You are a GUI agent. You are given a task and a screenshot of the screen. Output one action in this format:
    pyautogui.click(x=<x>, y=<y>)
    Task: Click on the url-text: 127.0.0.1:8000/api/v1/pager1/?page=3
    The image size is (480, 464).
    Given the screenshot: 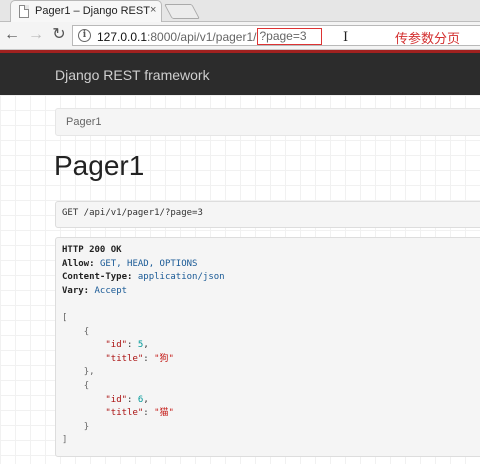 What is the action you would take?
    pyautogui.click(x=209, y=37)
    